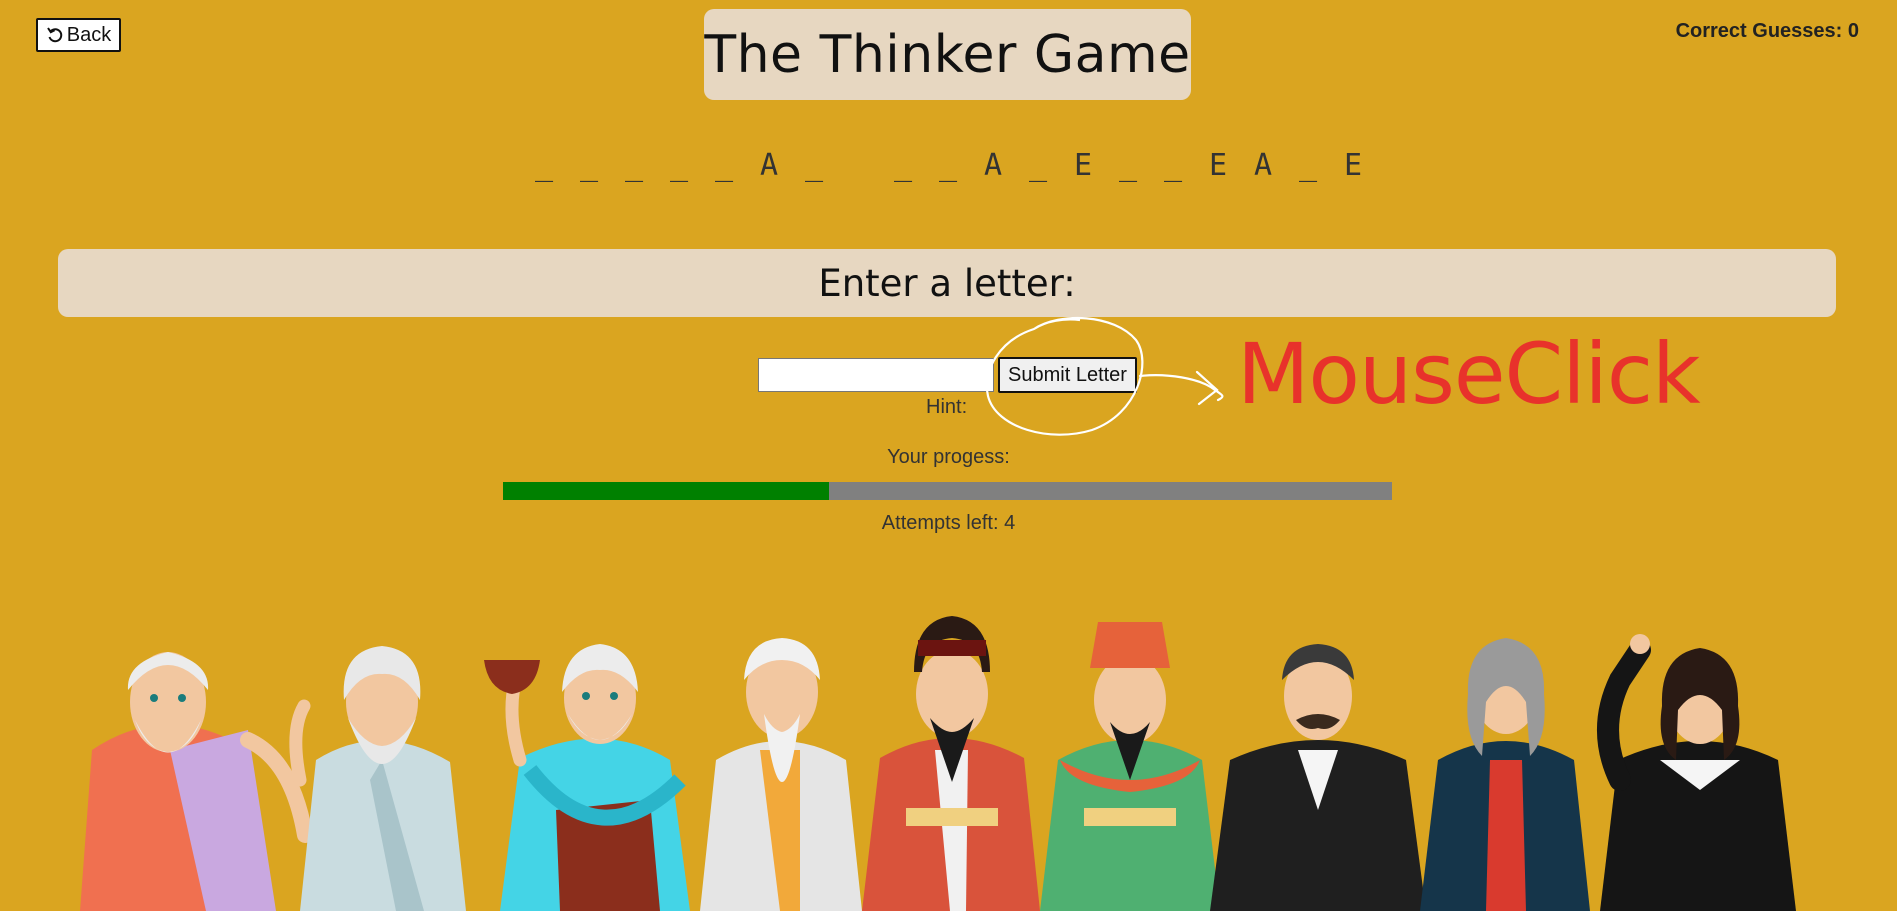  Describe the element at coordinates (89, 34) in the screenshot. I see `back-label: Back` at that location.